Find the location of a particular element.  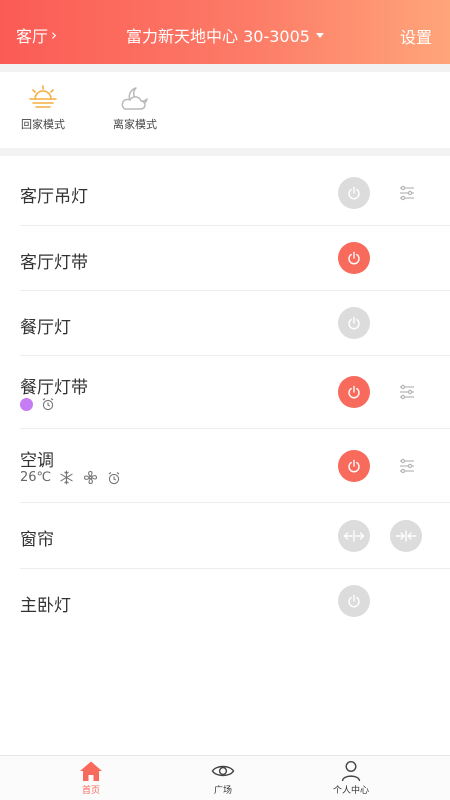

tab-home: 首页 is located at coordinates (91, 778).